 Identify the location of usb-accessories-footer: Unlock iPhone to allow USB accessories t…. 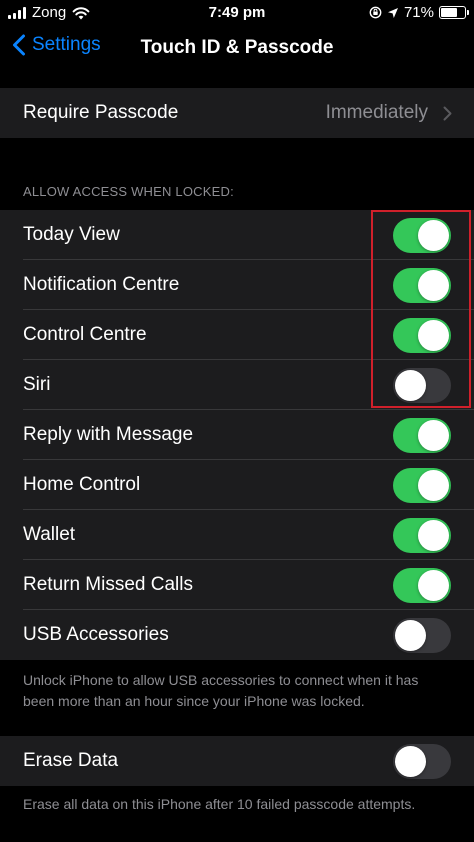
(221, 690).